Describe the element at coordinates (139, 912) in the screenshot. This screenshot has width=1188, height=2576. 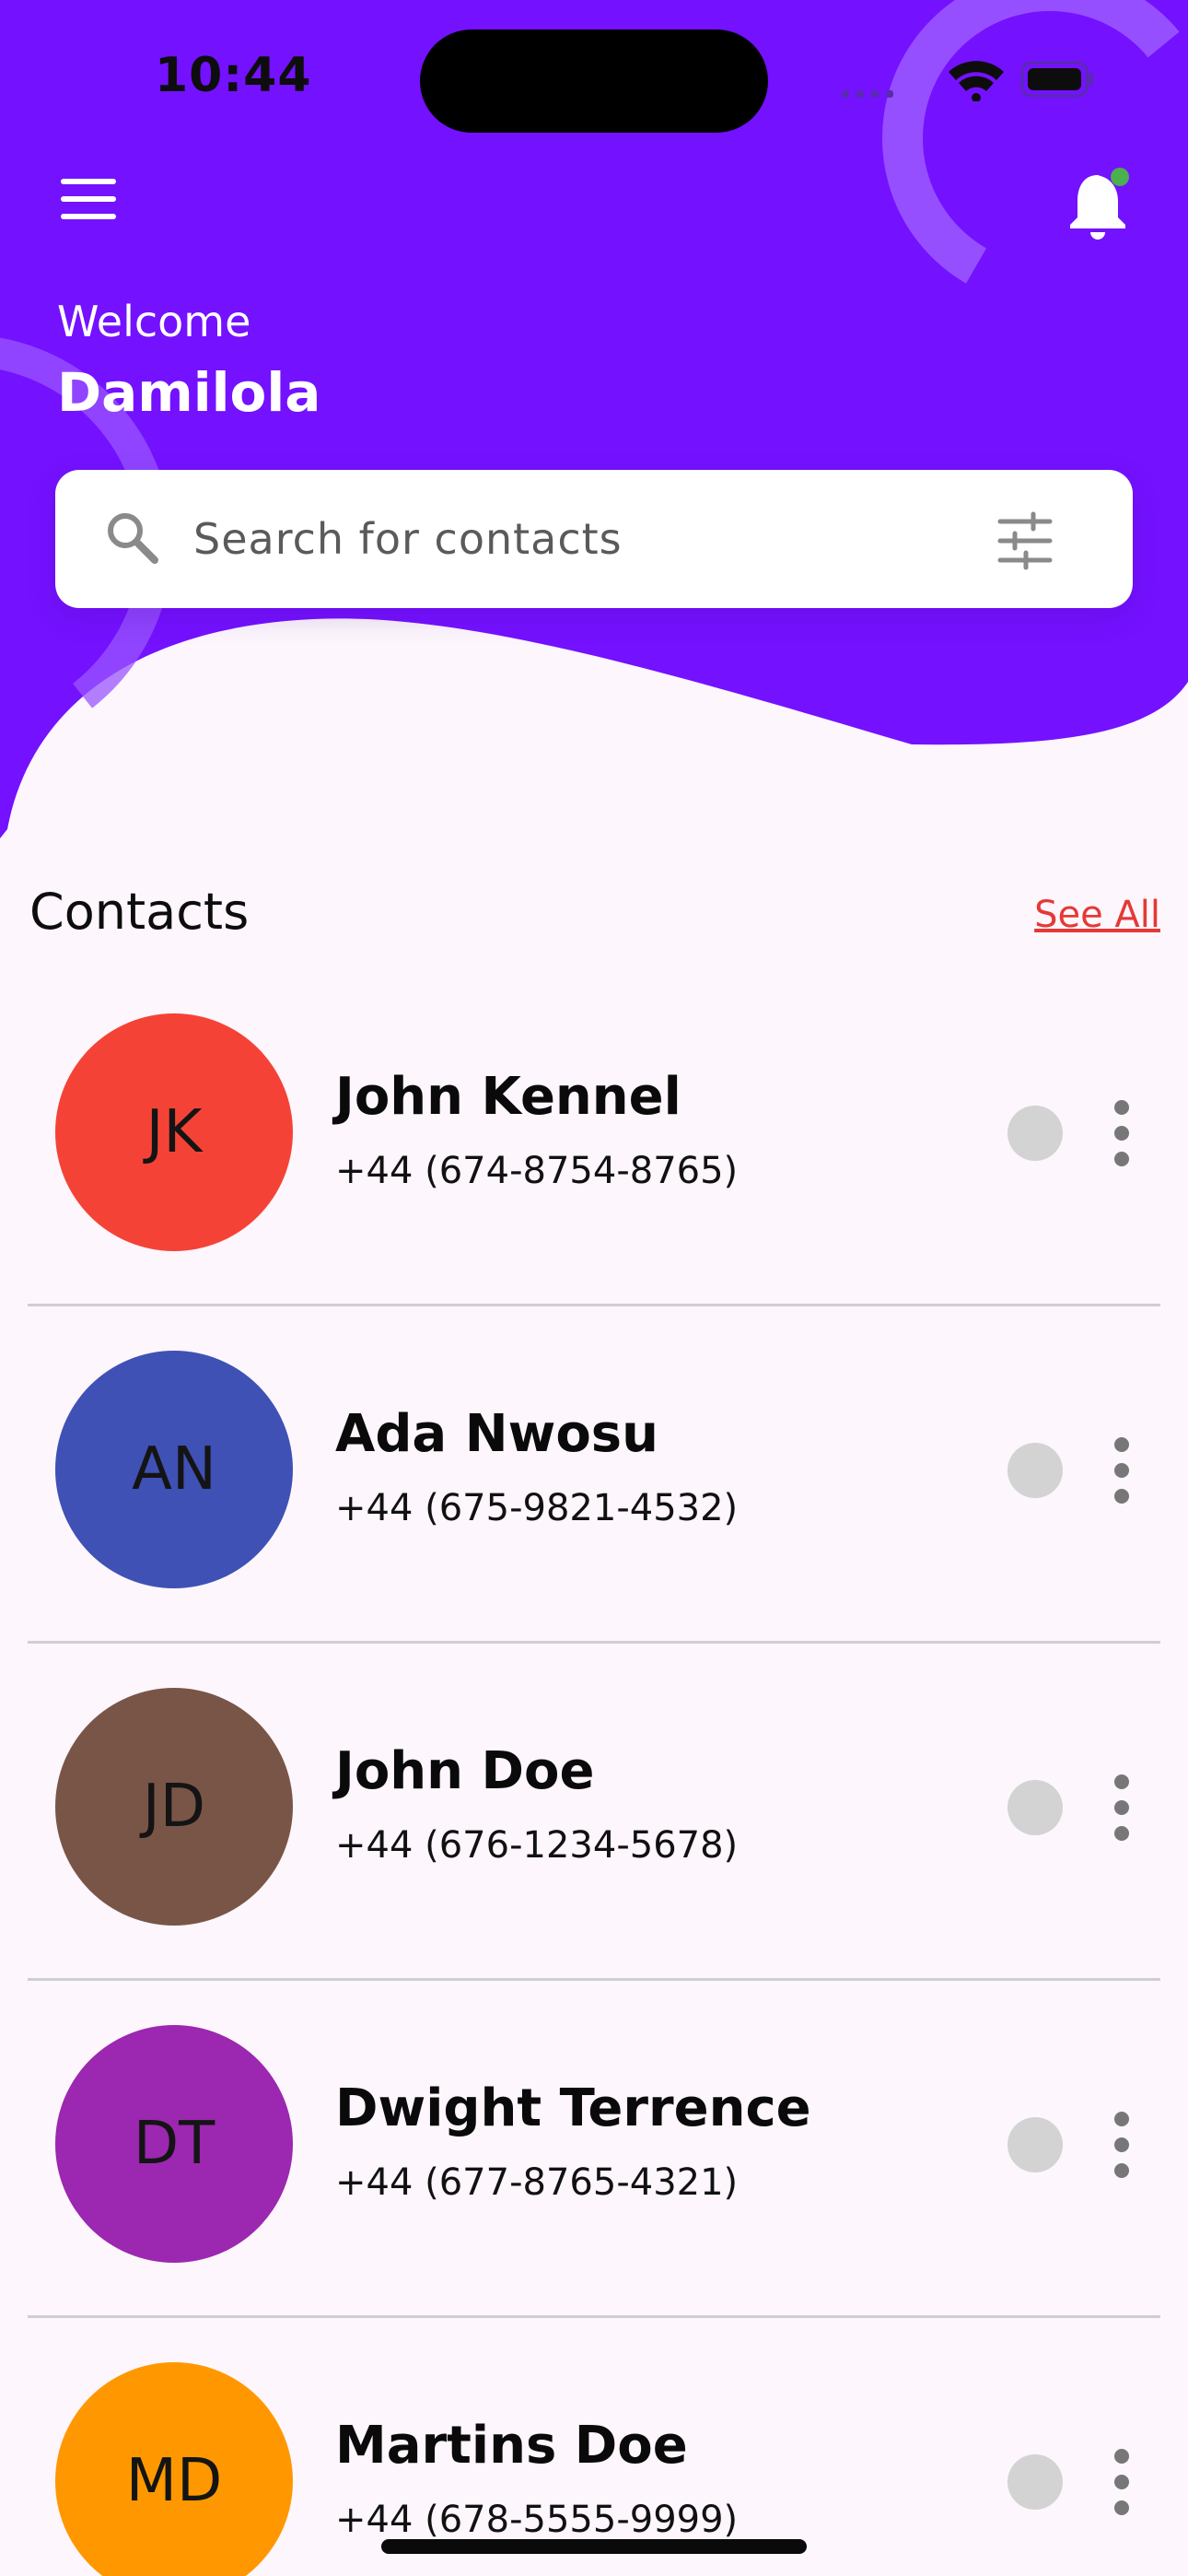
I see `contacts-title: Contacts` at that location.